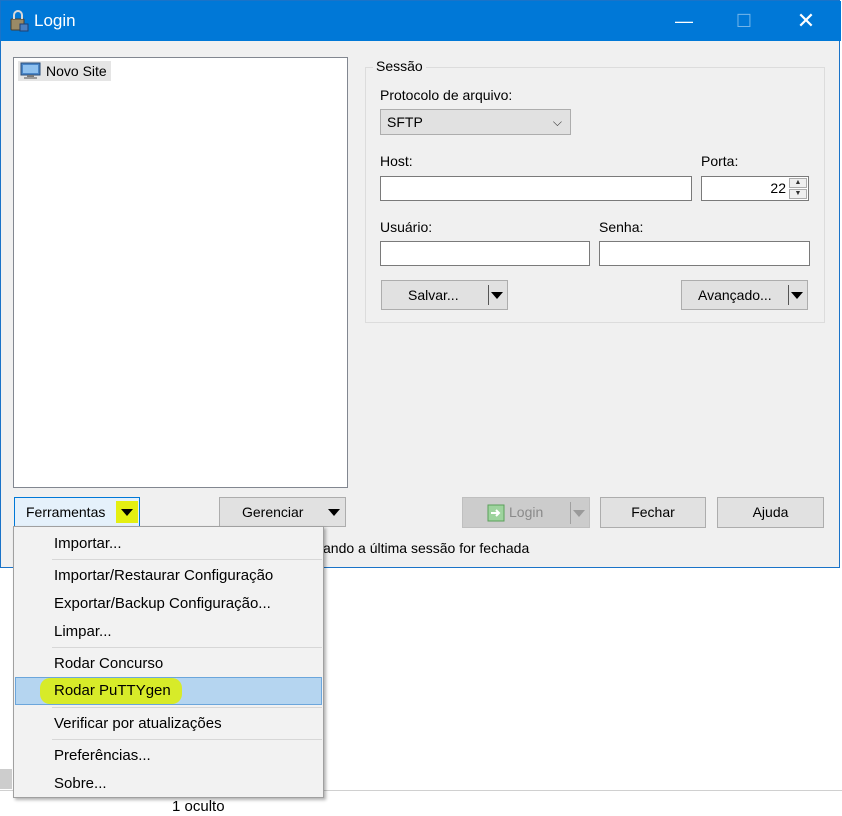 This screenshot has width=842, height=816. What do you see at coordinates (405, 122) in the screenshot?
I see `protocol-value: SFTP` at bounding box center [405, 122].